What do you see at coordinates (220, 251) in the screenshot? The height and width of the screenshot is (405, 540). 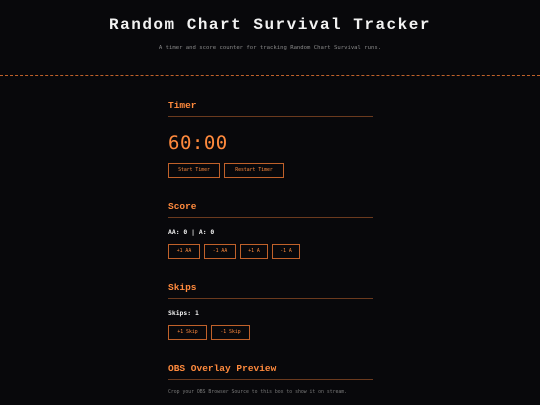 I see `minus-aa-button: -1 AA` at bounding box center [220, 251].